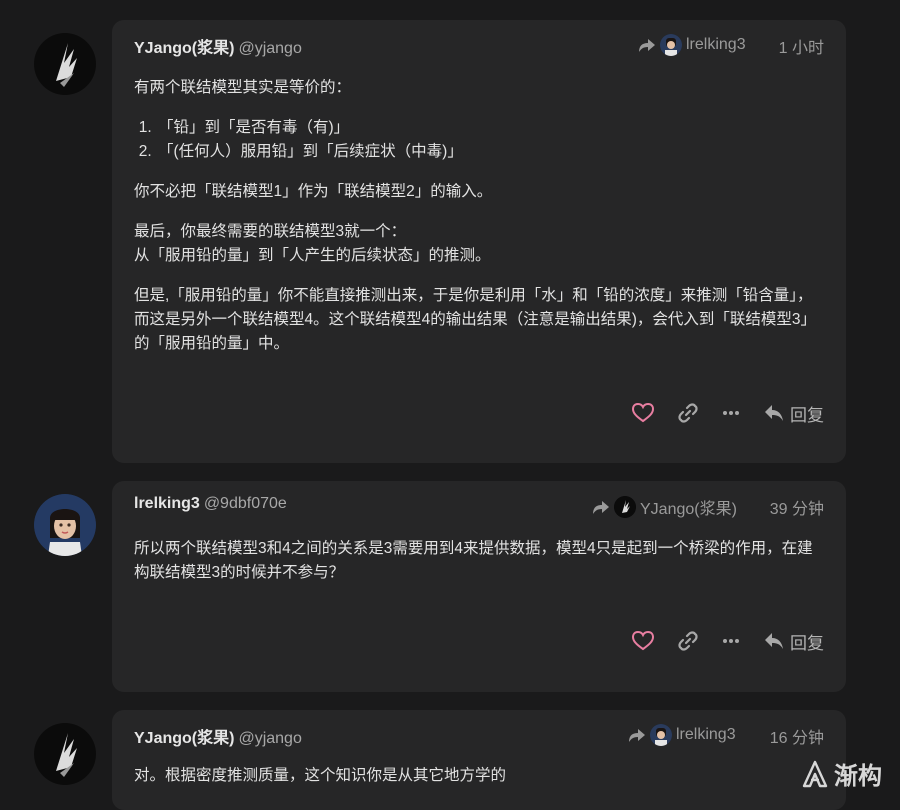 The height and width of the screenshot is (810, 900). What do you see at coordinates (479, 736) in the screenshot?
I see `comment-header: YJango(浆果) @yjango lrelking3 16 分钟` at bounding box center [479, 736].